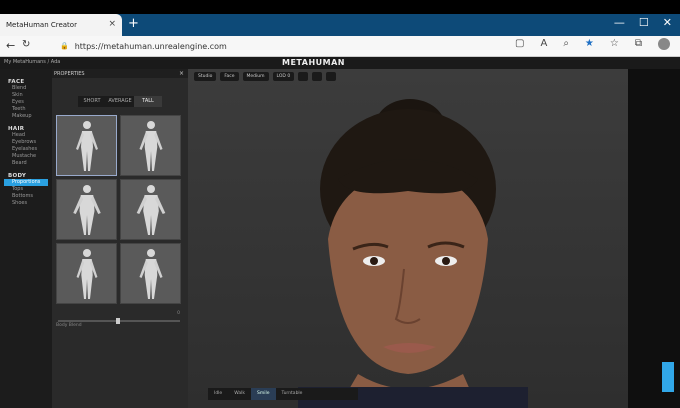  Describe the element at coordinates (133, 24) in the screenshot. I see `new-tab-button: +` at that location.